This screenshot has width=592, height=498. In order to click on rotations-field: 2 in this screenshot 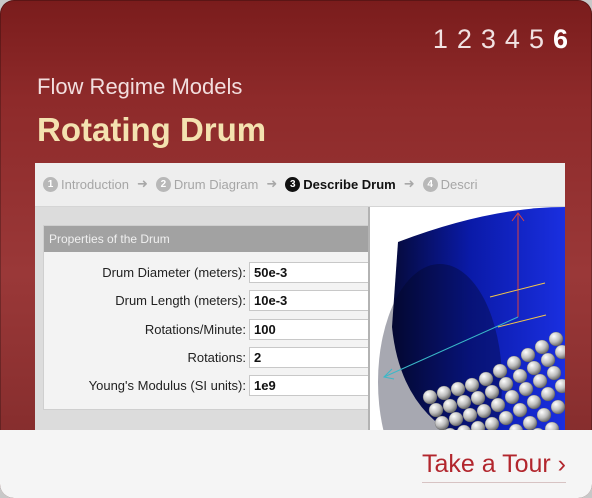, I will do `click(309, 357)`.